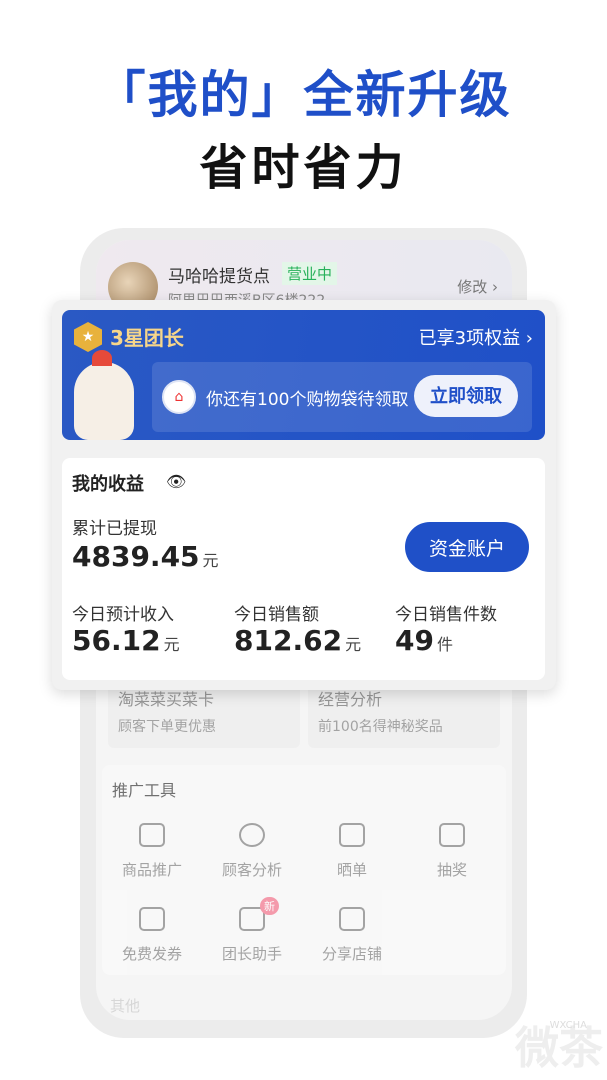  I want to click on stat-label: 今日销售额, so click(276, 615).